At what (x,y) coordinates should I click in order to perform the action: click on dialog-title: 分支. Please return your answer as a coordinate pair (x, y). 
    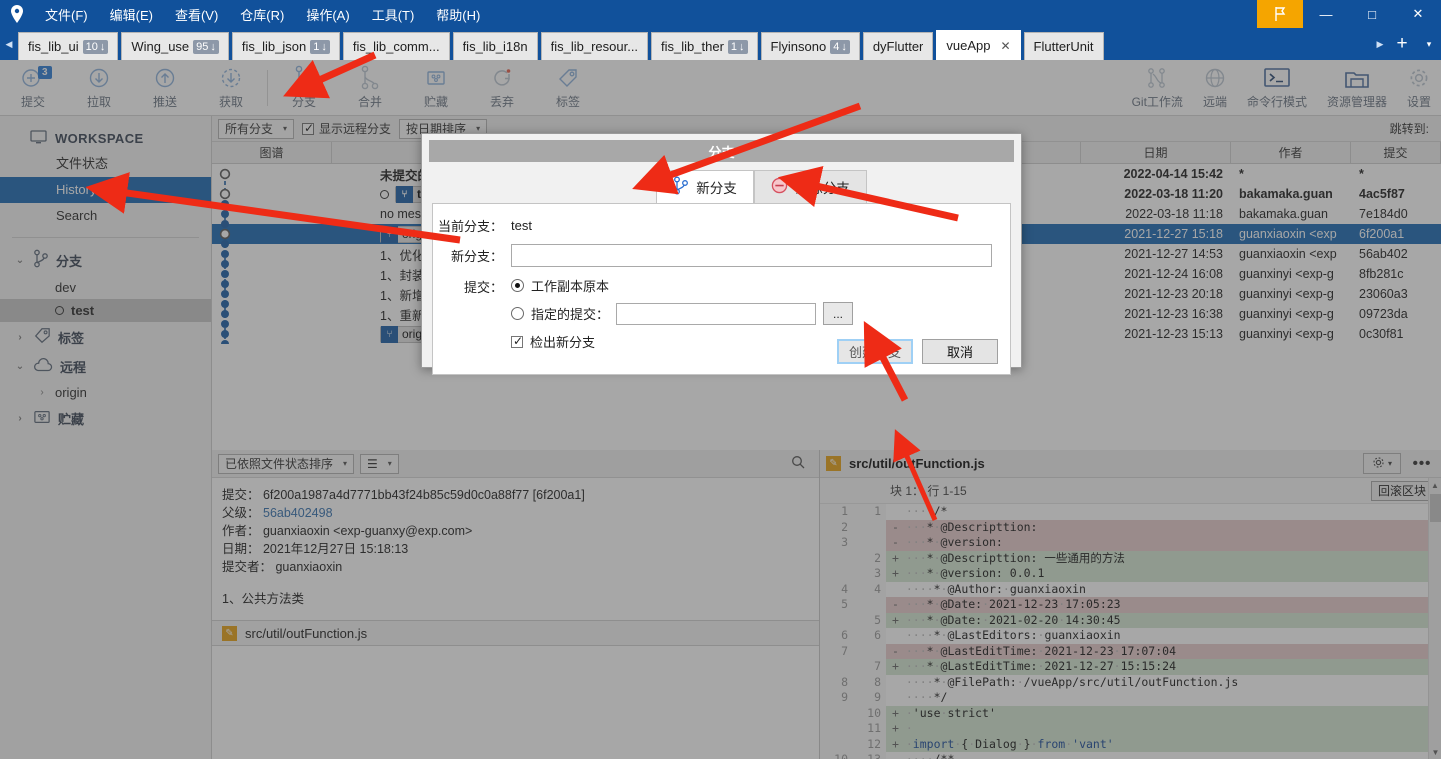
    Looking at the image, I should click on (721, 151).